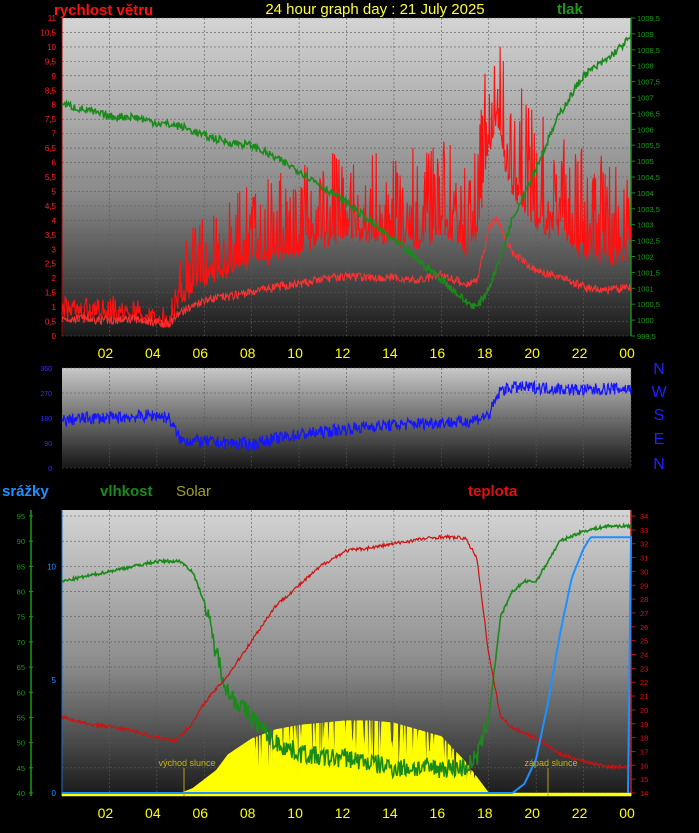 This screenshot has width=699, height=833. I want to click on temperature-label: teplota, so click(493, 491).